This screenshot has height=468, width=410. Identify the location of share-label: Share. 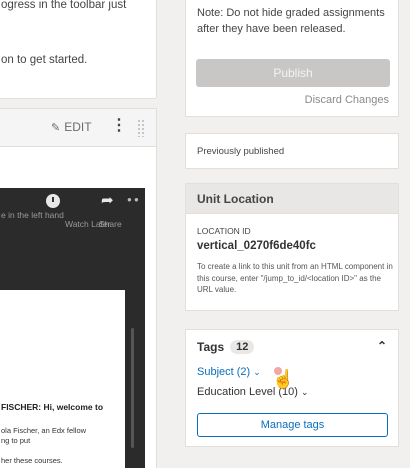
(110, 224).